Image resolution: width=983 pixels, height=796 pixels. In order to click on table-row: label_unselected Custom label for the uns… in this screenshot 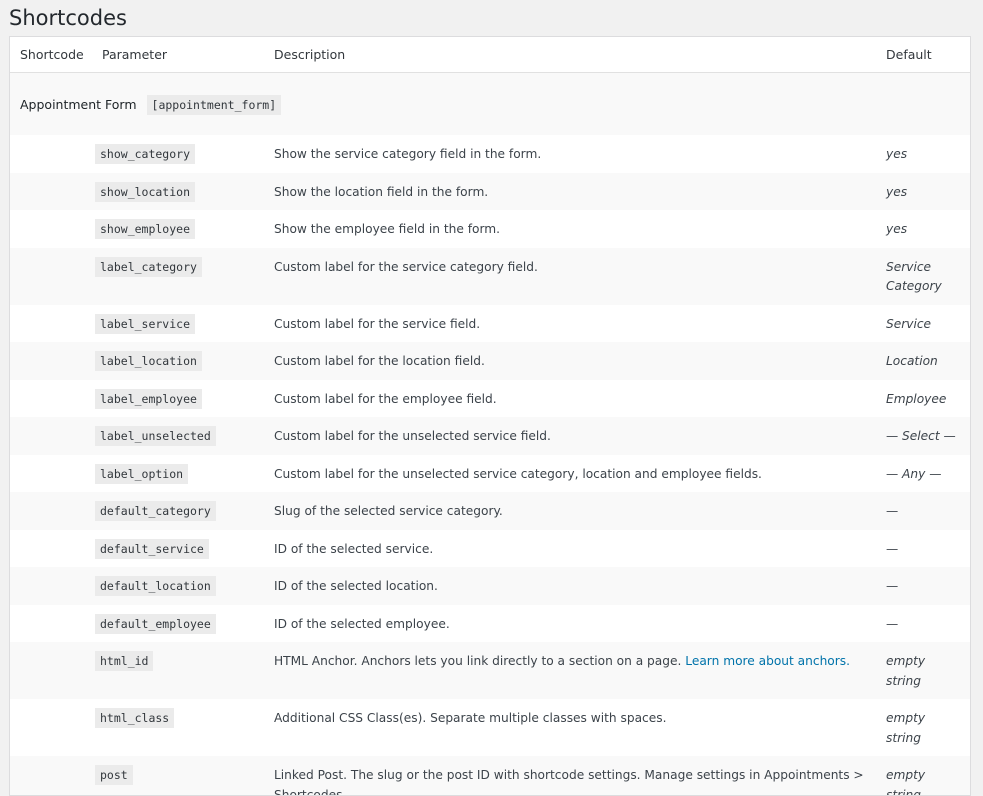, I will do `click(490, 436)`.